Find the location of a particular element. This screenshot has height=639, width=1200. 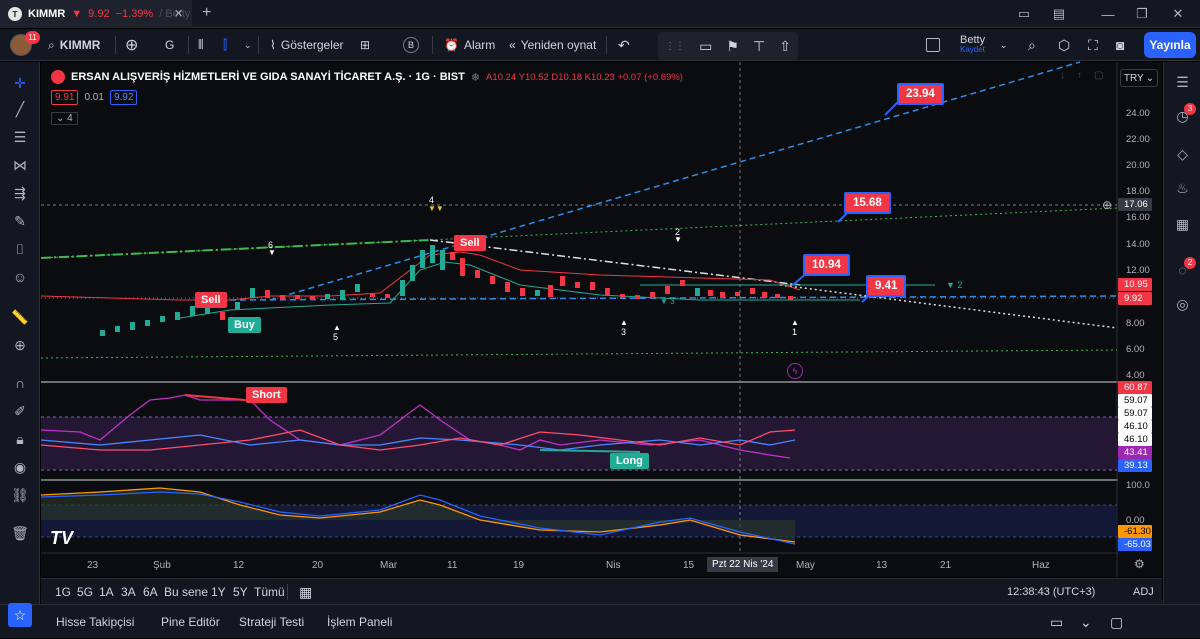

macd-label: -65.03 is located at coordinates (1135, 544).